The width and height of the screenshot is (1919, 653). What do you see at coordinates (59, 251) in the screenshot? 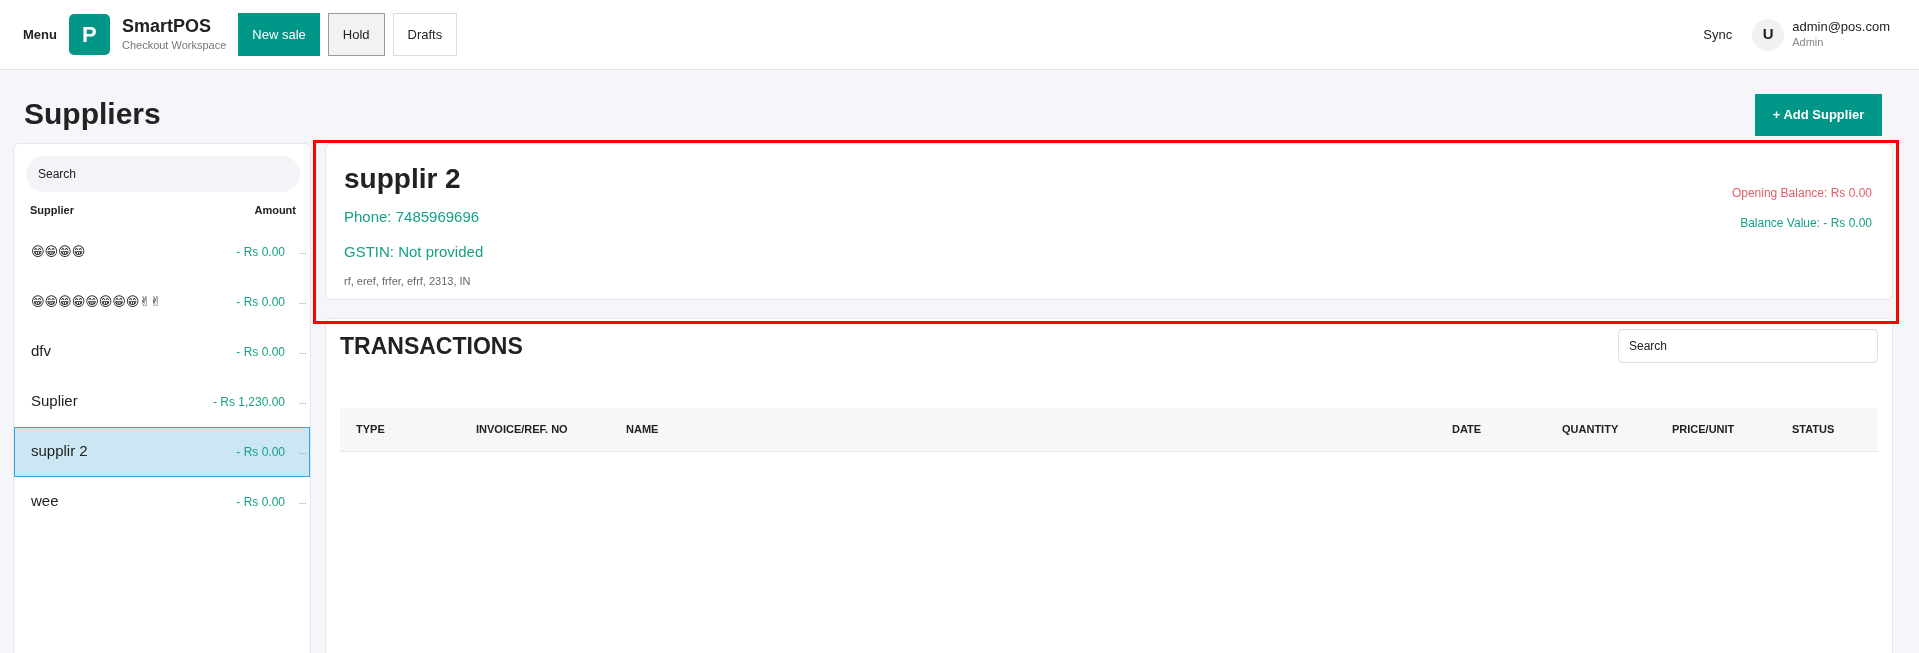
I see `supplier-name: 😁😁😁😁` at bounding box center [59, 251].